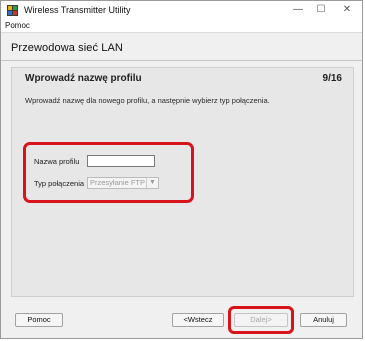 The width and height of the screenshot is (365, 341). I want to click on cancel-button: Anuluj, so click(323, 320).